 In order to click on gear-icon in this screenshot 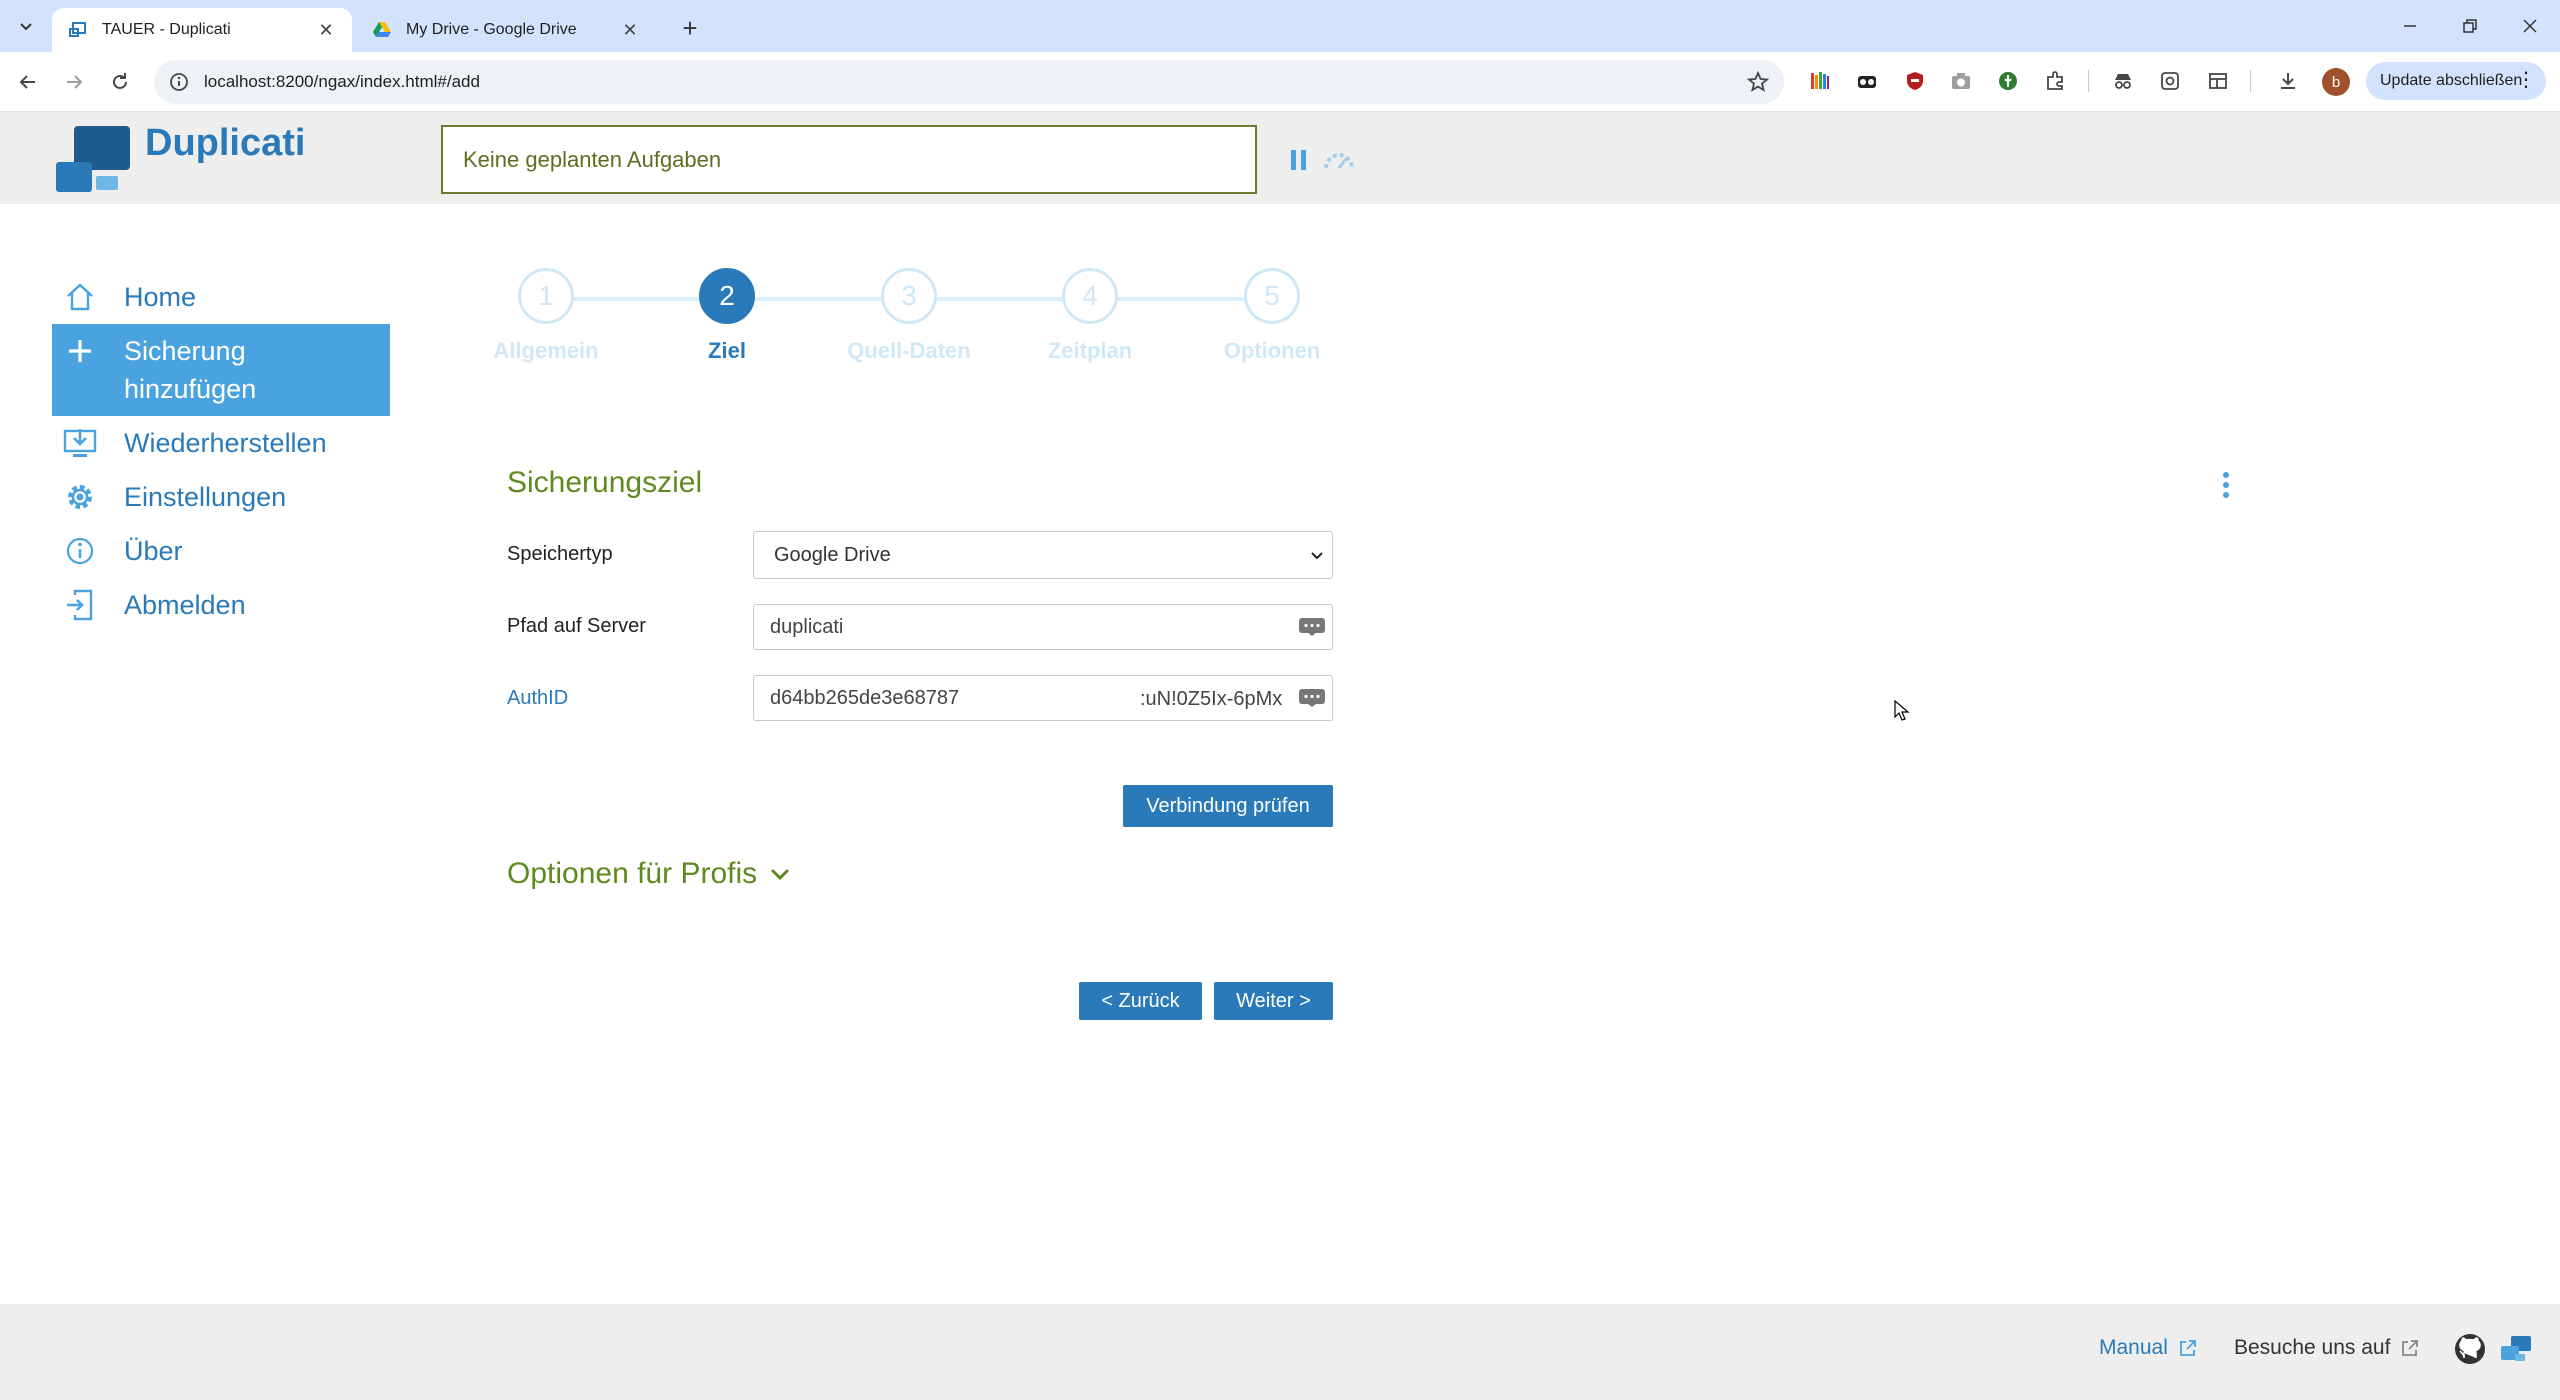, I will do `click(80, 497)`.